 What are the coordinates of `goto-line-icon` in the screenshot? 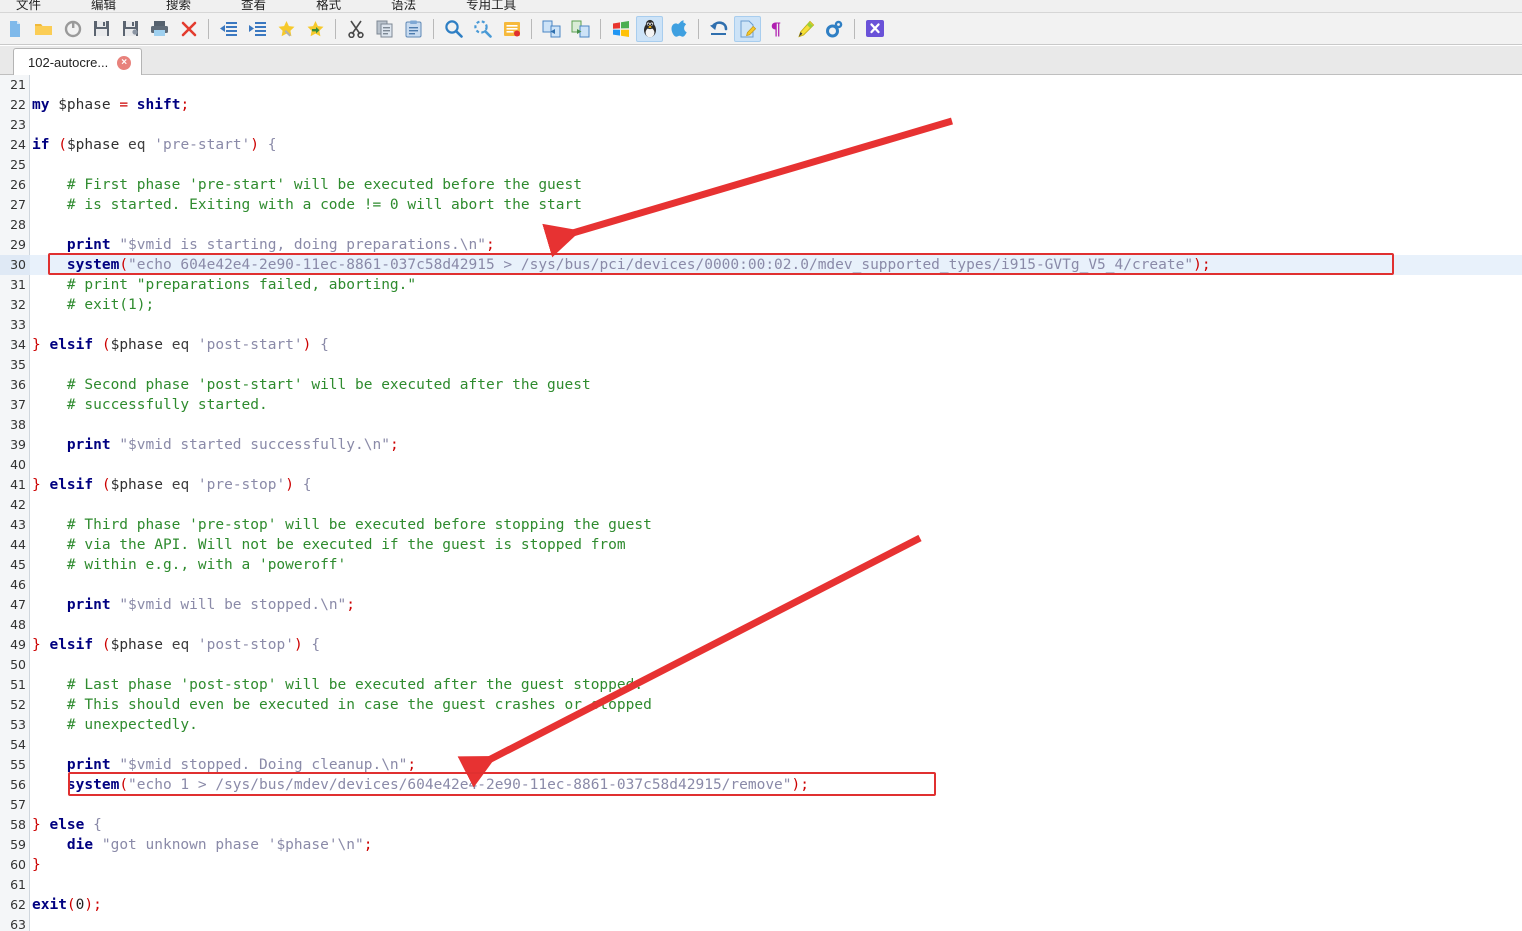 It's located at (511, 29).